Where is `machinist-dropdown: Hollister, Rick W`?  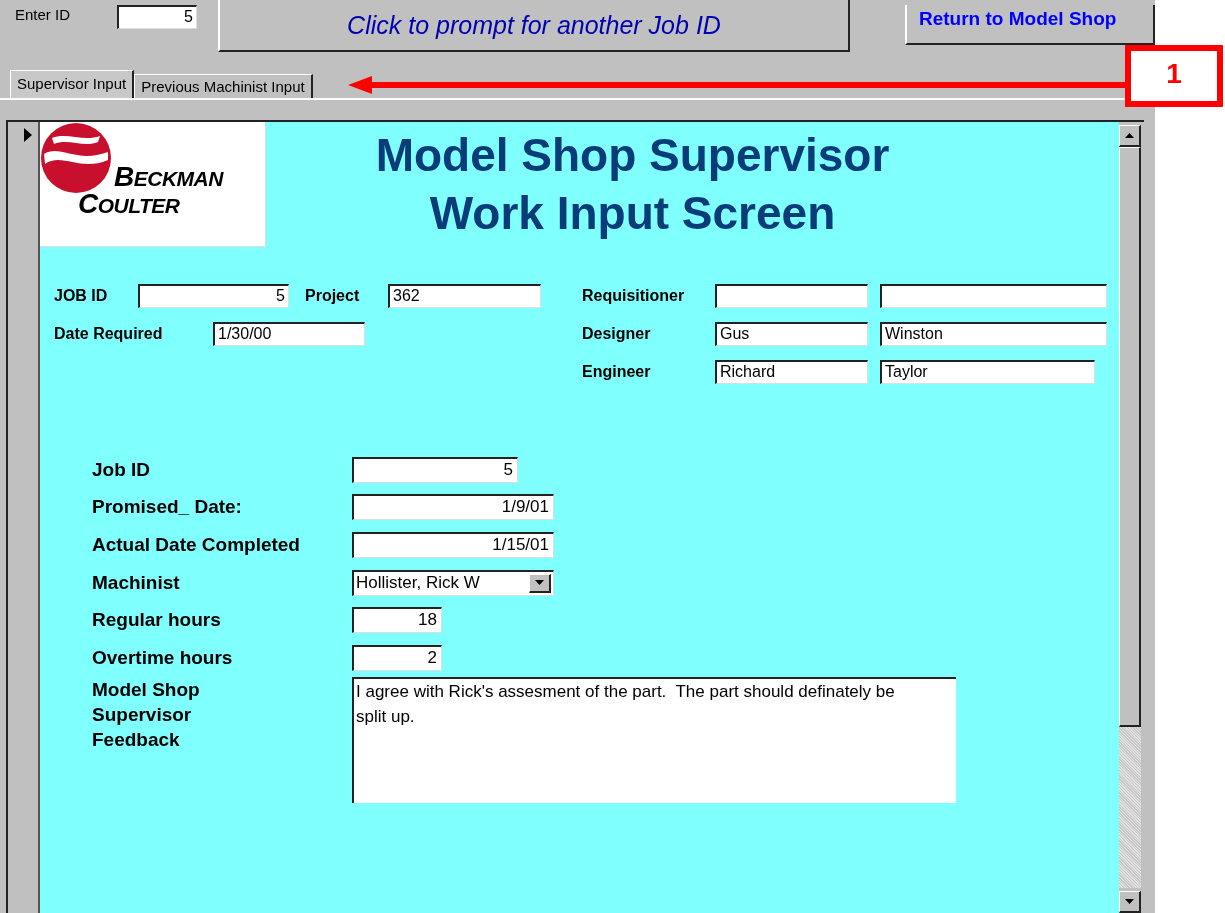
machinist-dropdown: Hollister, Rick W is located at coordinates (453, 582).